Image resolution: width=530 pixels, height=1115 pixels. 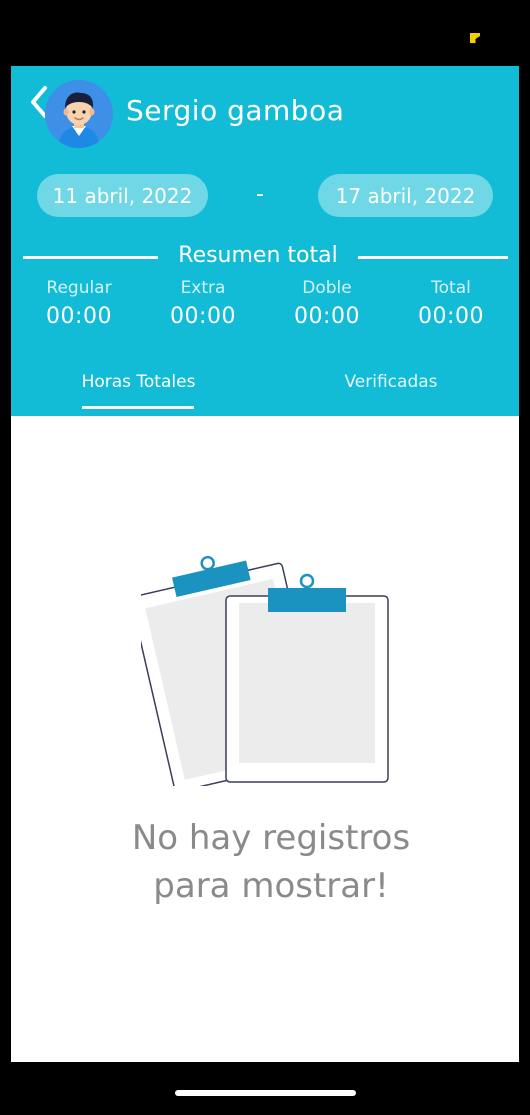 What do you see at coordinates (271, 886) in the screenshot?
I see `empty-message-line2: para mostrar!` at bounding box center [271, 886].